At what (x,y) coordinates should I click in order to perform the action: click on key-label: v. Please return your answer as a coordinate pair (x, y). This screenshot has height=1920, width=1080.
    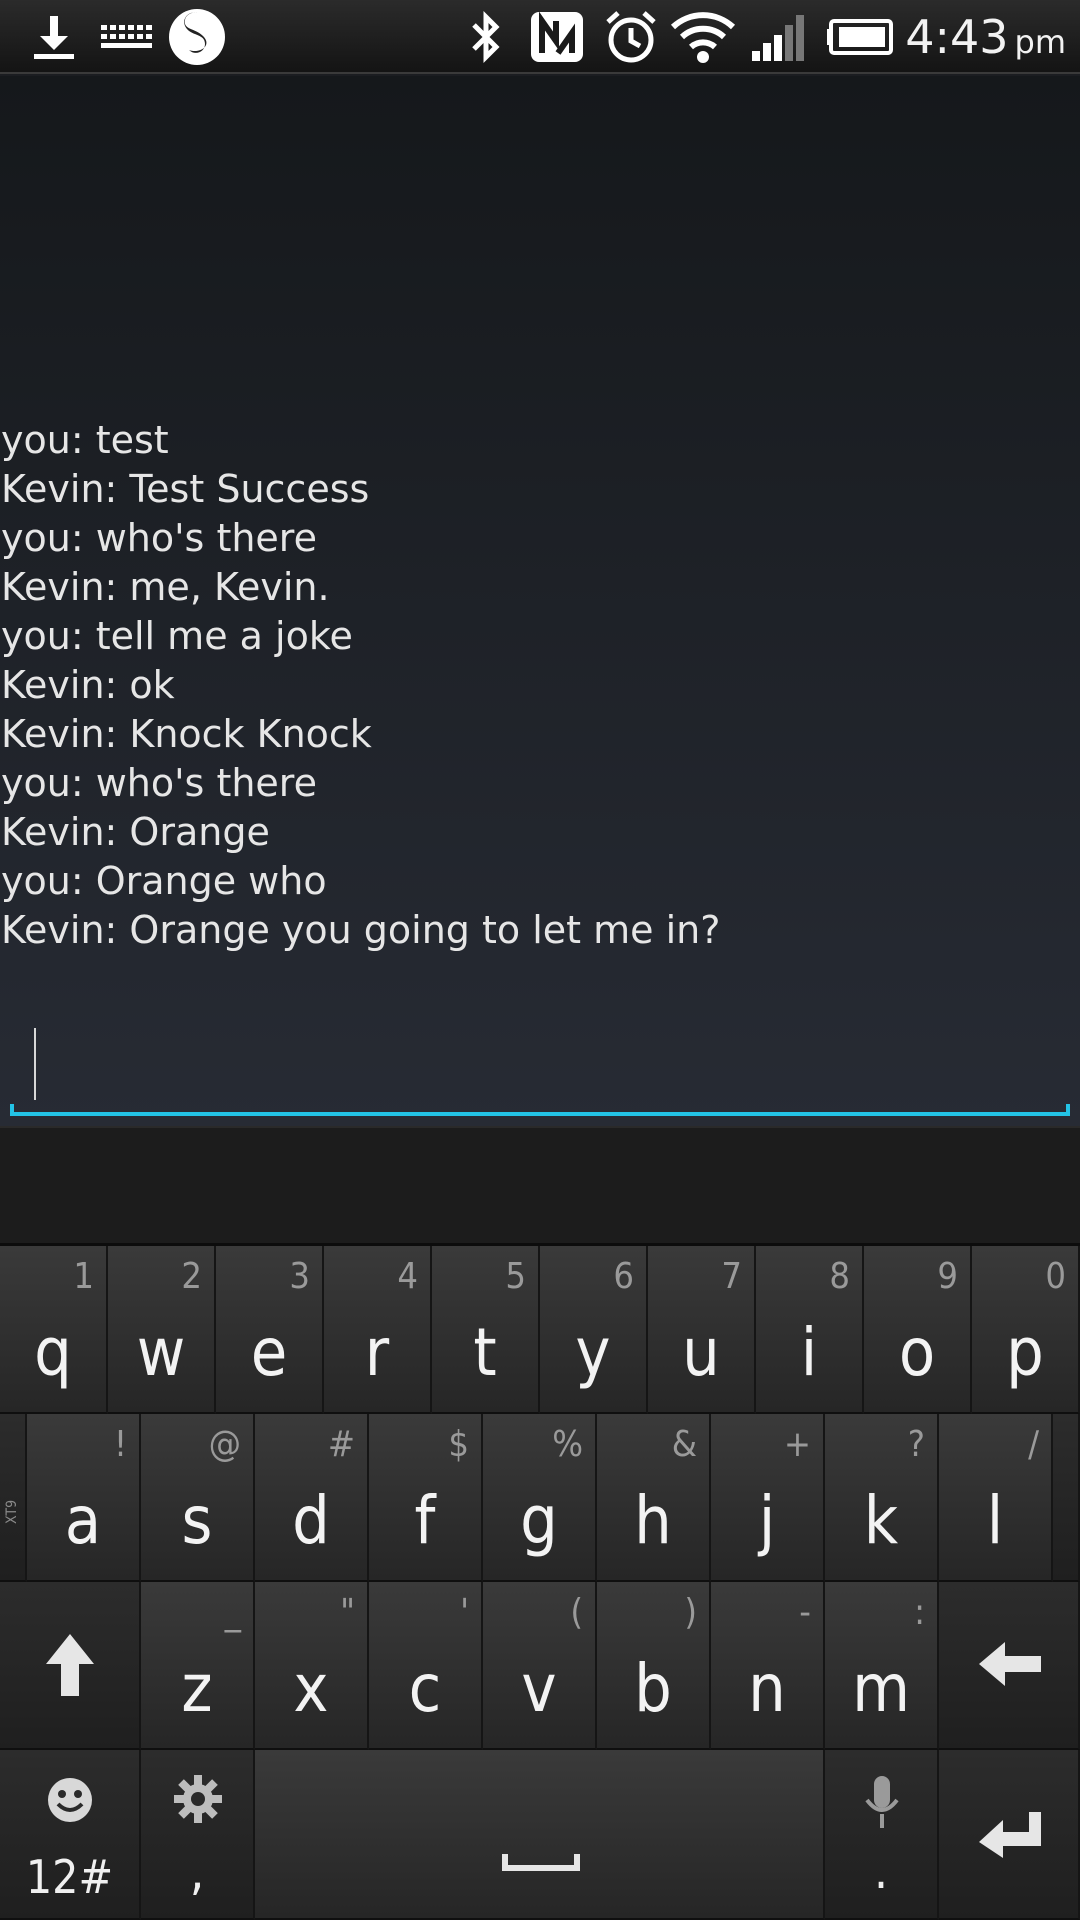
    Looking at the image, I should click on (539, 1688).